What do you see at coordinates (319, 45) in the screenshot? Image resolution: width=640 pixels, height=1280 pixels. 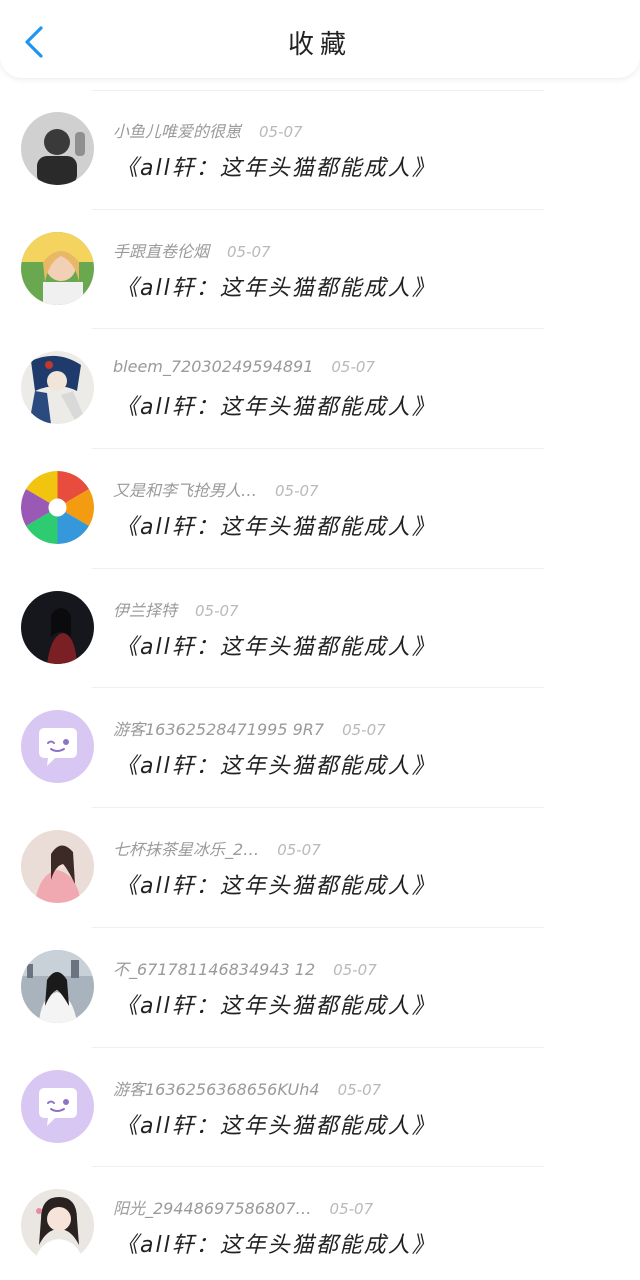 I see `page-title: 收藏` at bounding box center [319, 45].